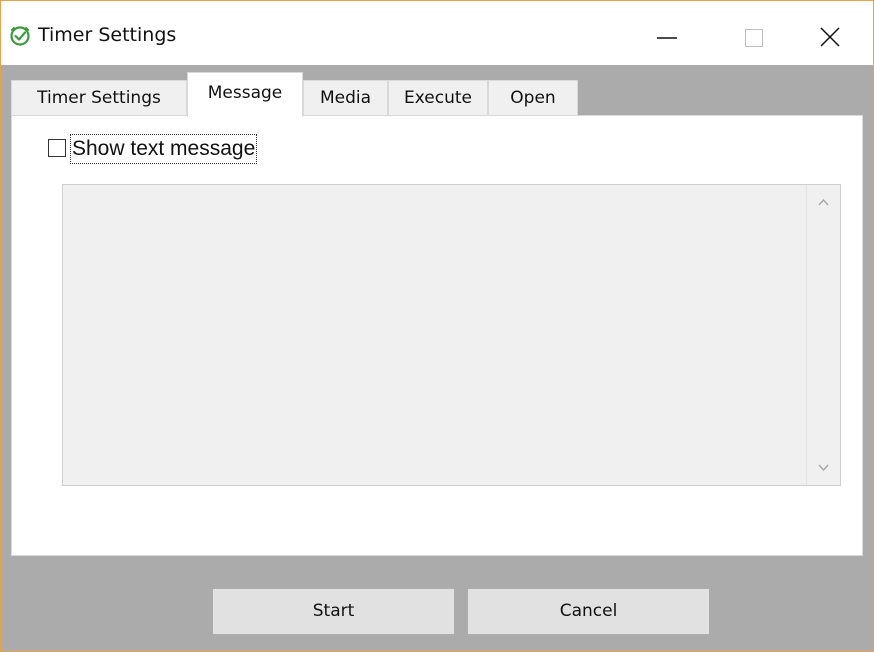 The image size is (874, 652). I want to click on close-icon, so click(830, 37).